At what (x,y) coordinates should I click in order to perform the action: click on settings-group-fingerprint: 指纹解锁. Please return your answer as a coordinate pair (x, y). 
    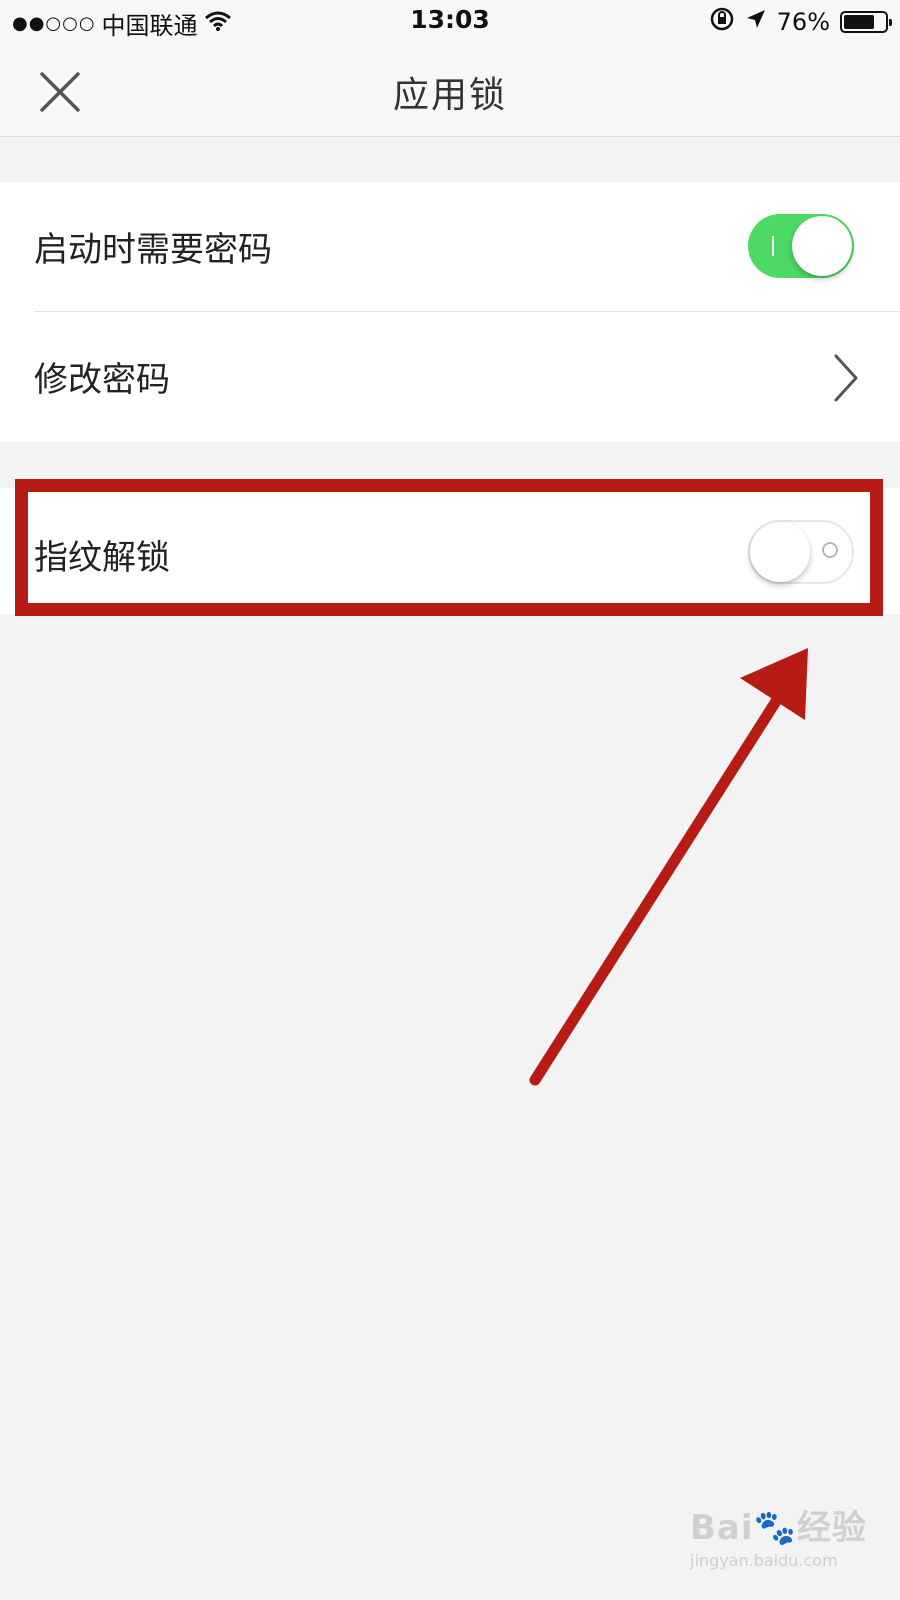
    Looking at the image, I should click on (450, 551).